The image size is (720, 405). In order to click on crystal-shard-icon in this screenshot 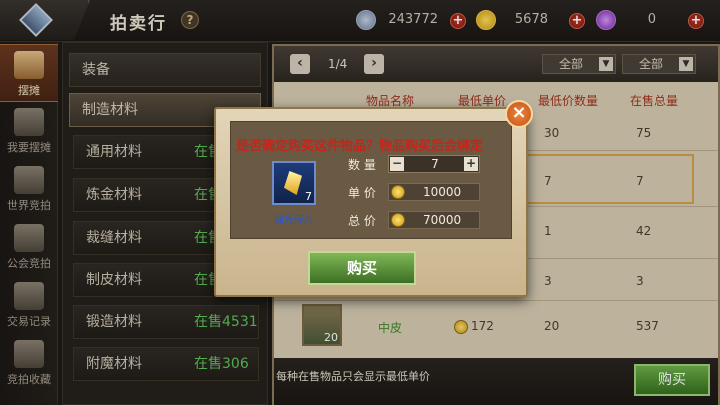, I will do `click(293, 183)`.